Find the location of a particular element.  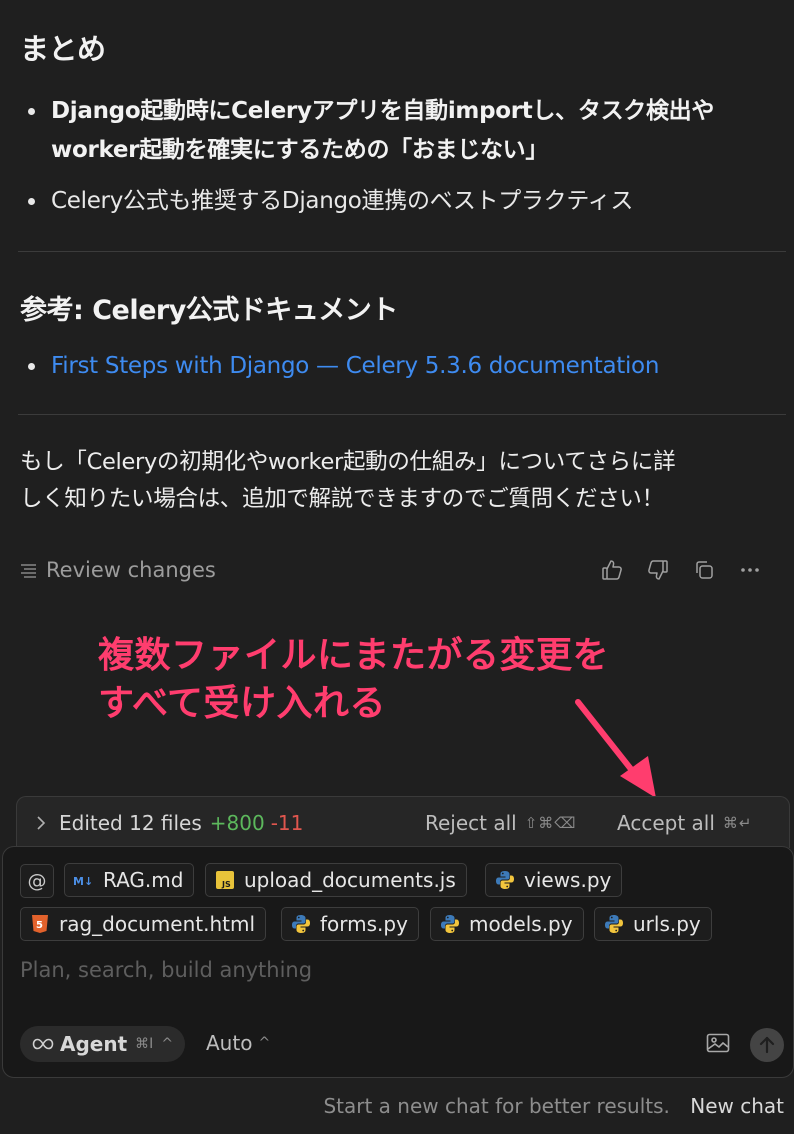

copy-icon is located at coordinates (704, 570).